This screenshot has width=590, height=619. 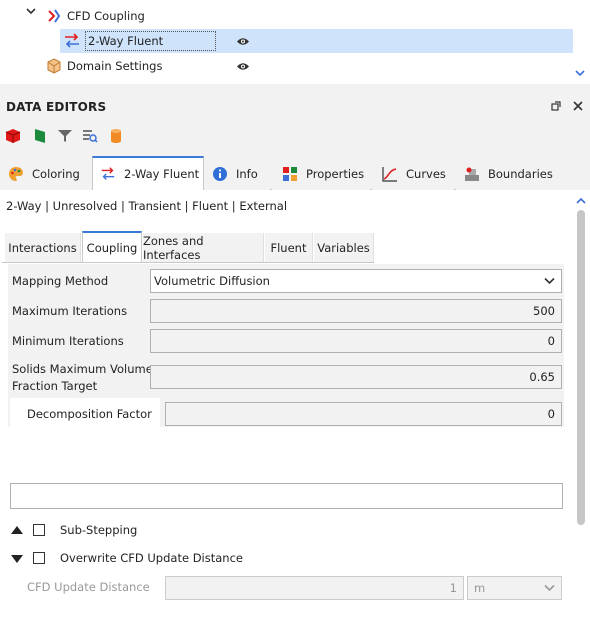 What do you see at coordinates (116, 136) in the screenshot?
I see `cylinder-icon` at bounding box center [116, 136].